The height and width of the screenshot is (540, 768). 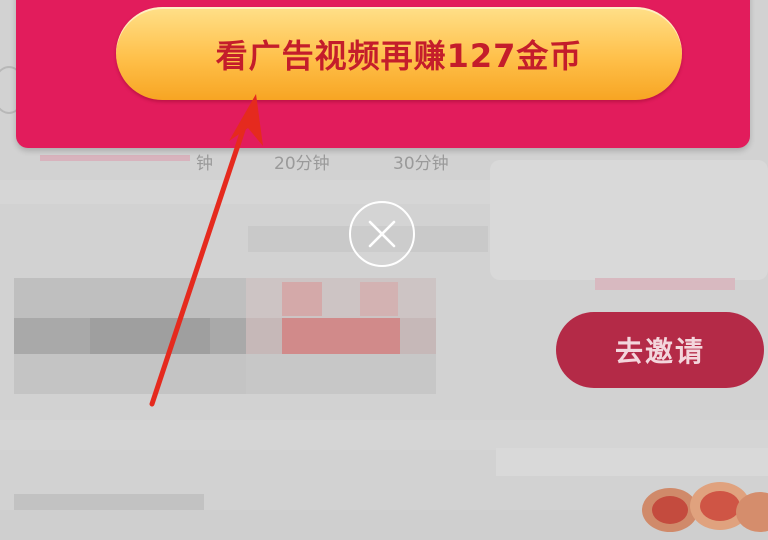 What do you see at coordinates (399, 53) in the screenshot?
I see `watch-ad-button: 看广告视频再赚127金币` at bounding box center [399, 53].